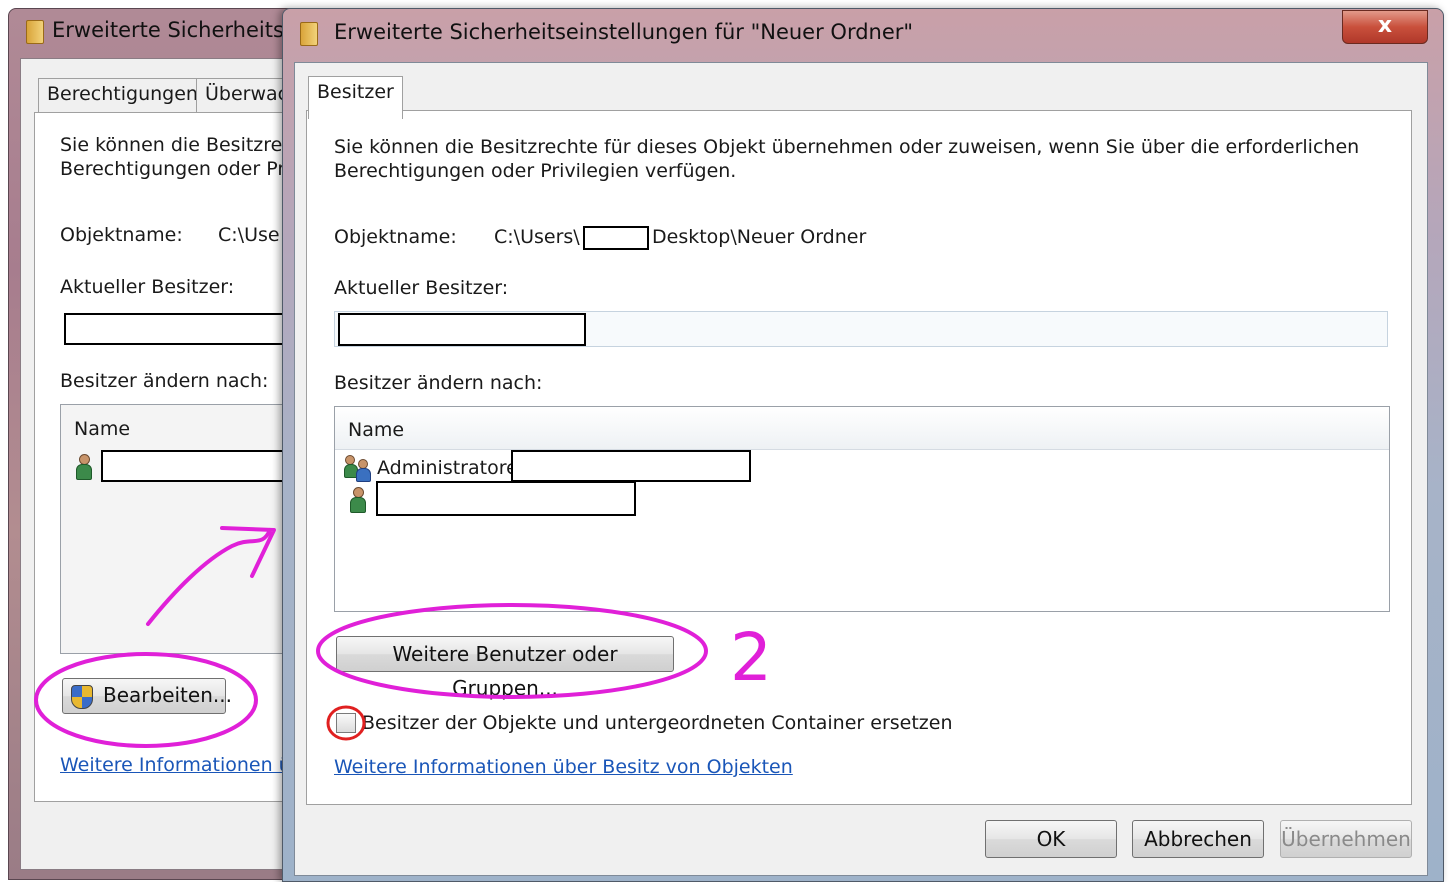 This screenshot has height=882, width=1449. I want to click on list-header-row, so click(862, 428).